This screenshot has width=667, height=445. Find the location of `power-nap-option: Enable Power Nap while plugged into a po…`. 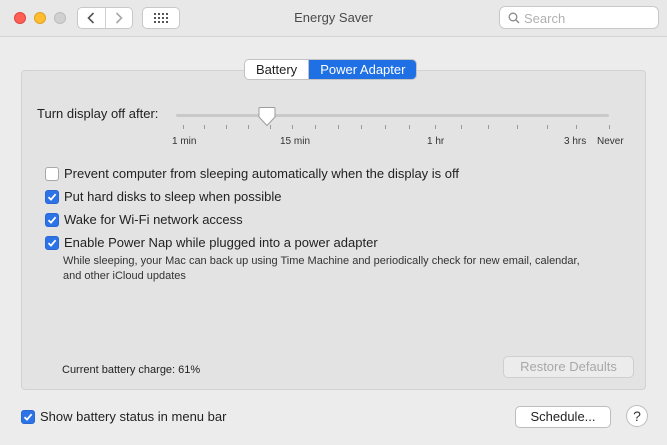

power-nap-option: Enable Power Nap while plugged into a po… is located at coordinates (211, 242).